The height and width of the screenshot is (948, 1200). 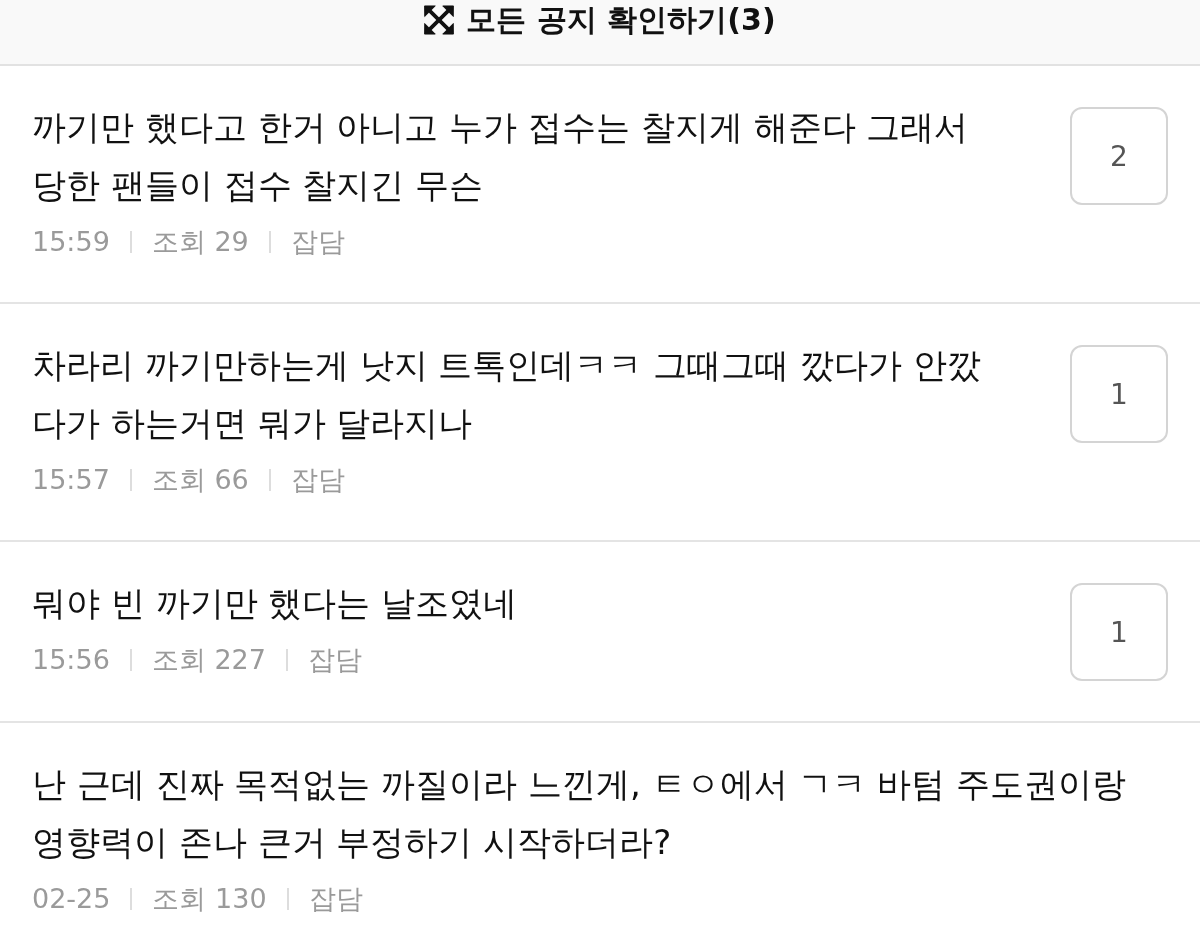 What do you see at coordinates (71, 660) in the screenshot?
I see `post-time: 15:56` at bounding box center [71, 660].